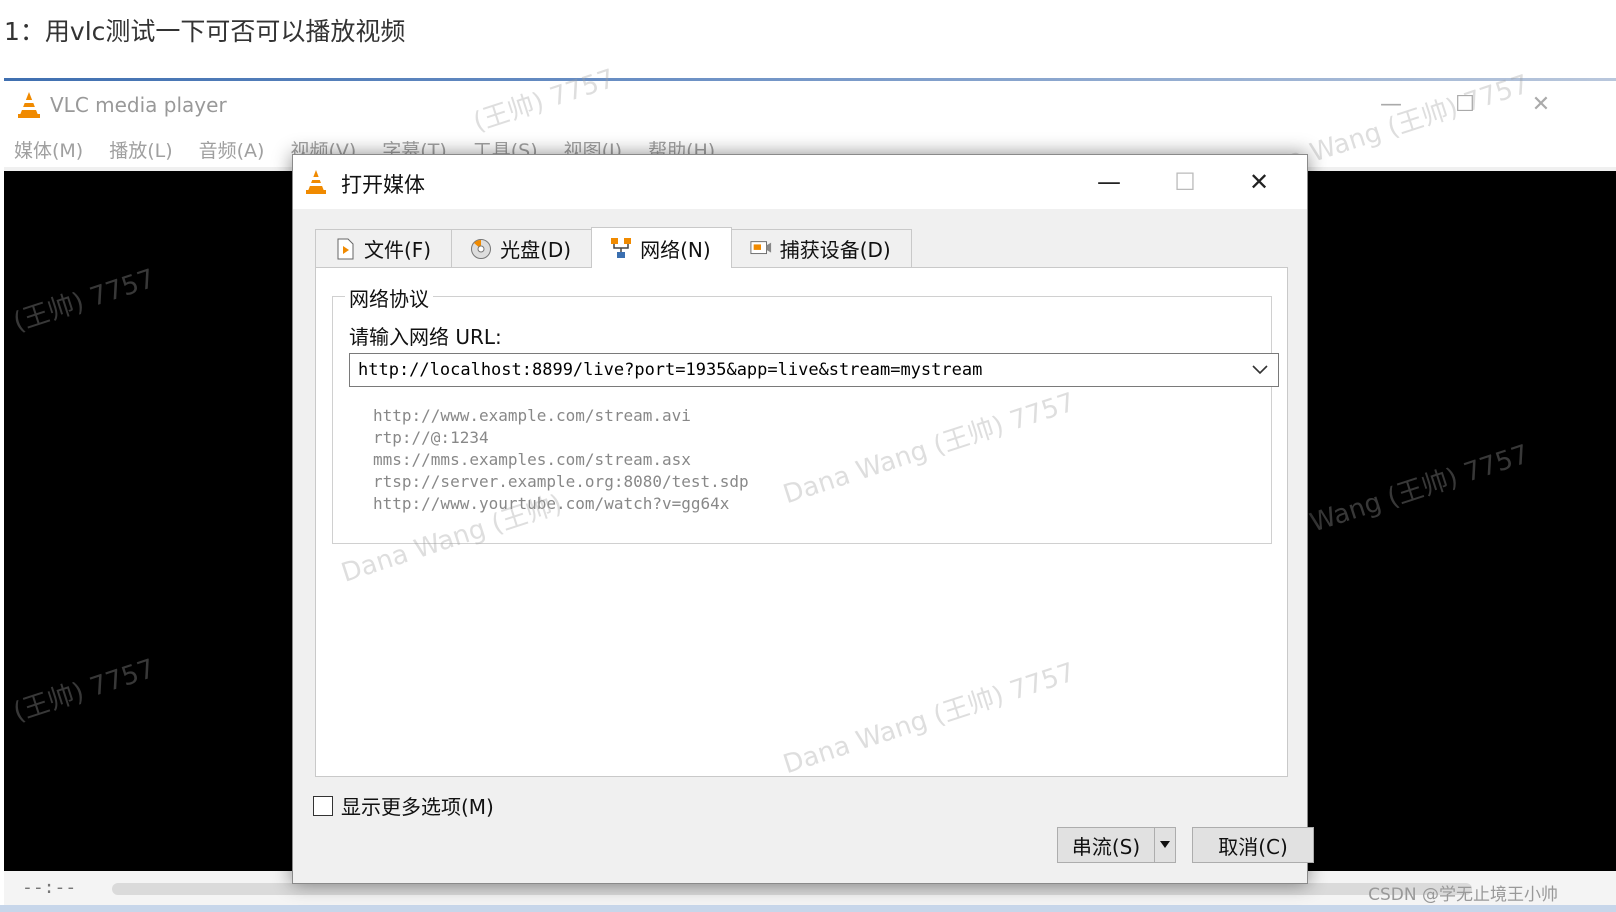 Image resolution: width=1616 pixels, height=912 pixels. Describe the element at coordinates (808, 908) in the screenshot. I see `page-bottom-strip` at that location.